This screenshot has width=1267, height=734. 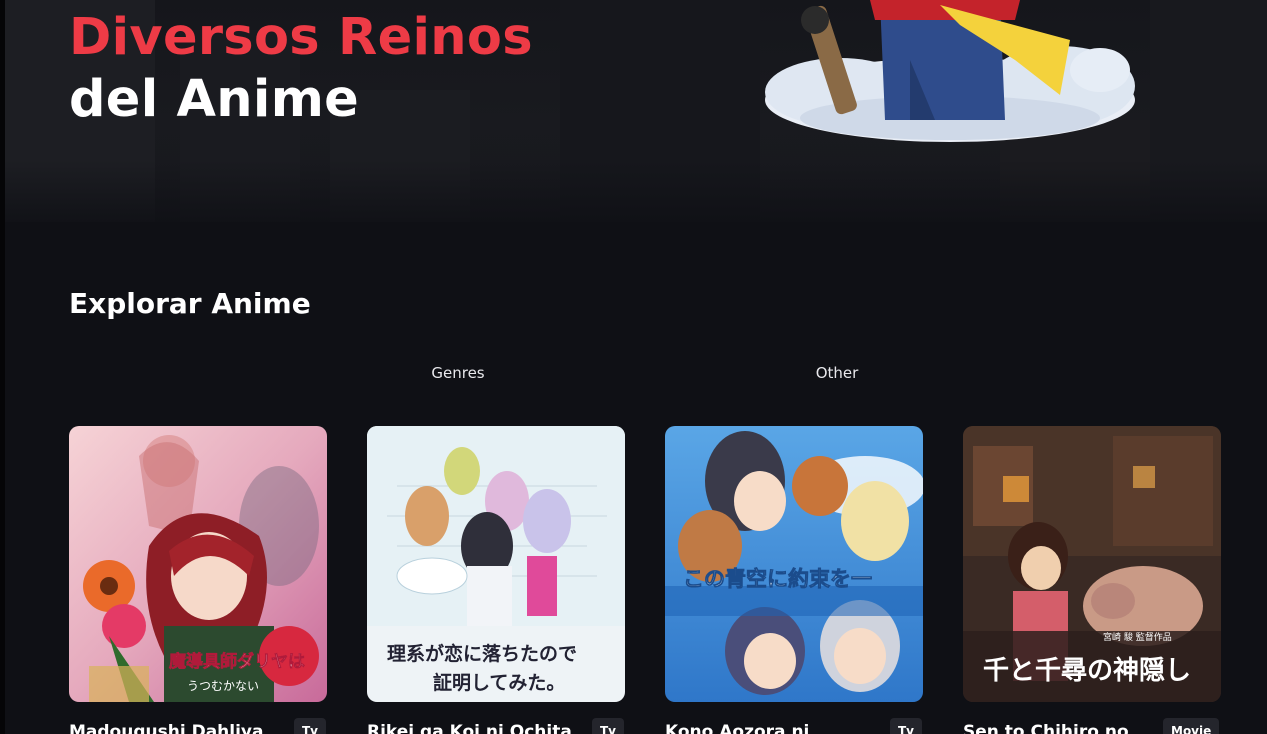 I want to click on hero-character-illustration, so click(x=950, y=71).